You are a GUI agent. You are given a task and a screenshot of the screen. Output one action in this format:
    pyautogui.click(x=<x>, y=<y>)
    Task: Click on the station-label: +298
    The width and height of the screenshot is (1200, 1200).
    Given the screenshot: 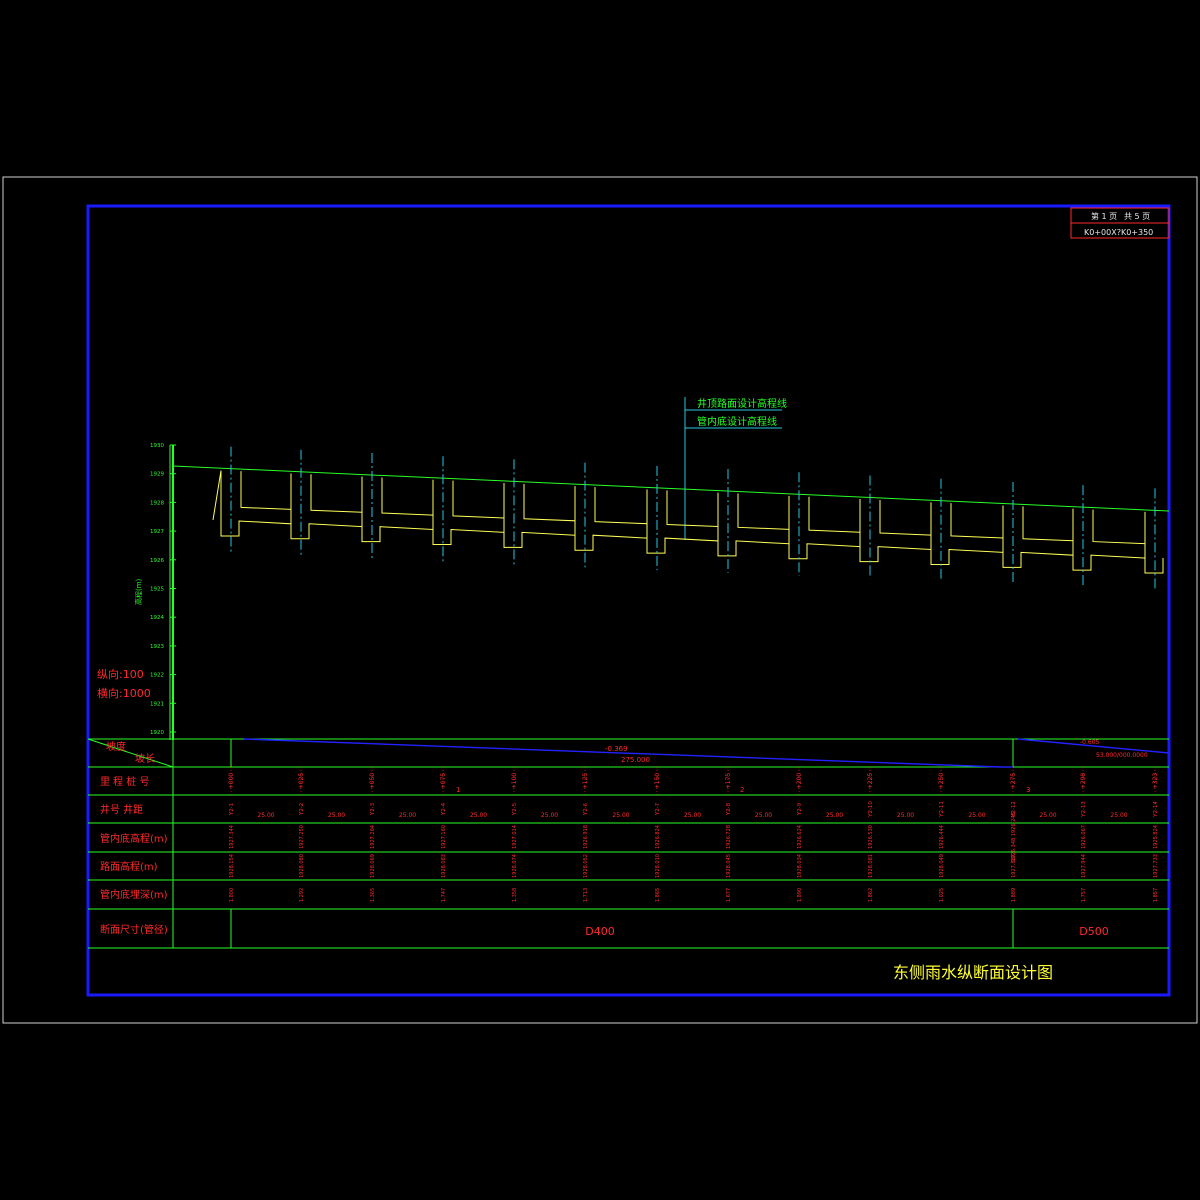 What is the action you would take?
    pyautogui.click(x=1083, y=781)
    